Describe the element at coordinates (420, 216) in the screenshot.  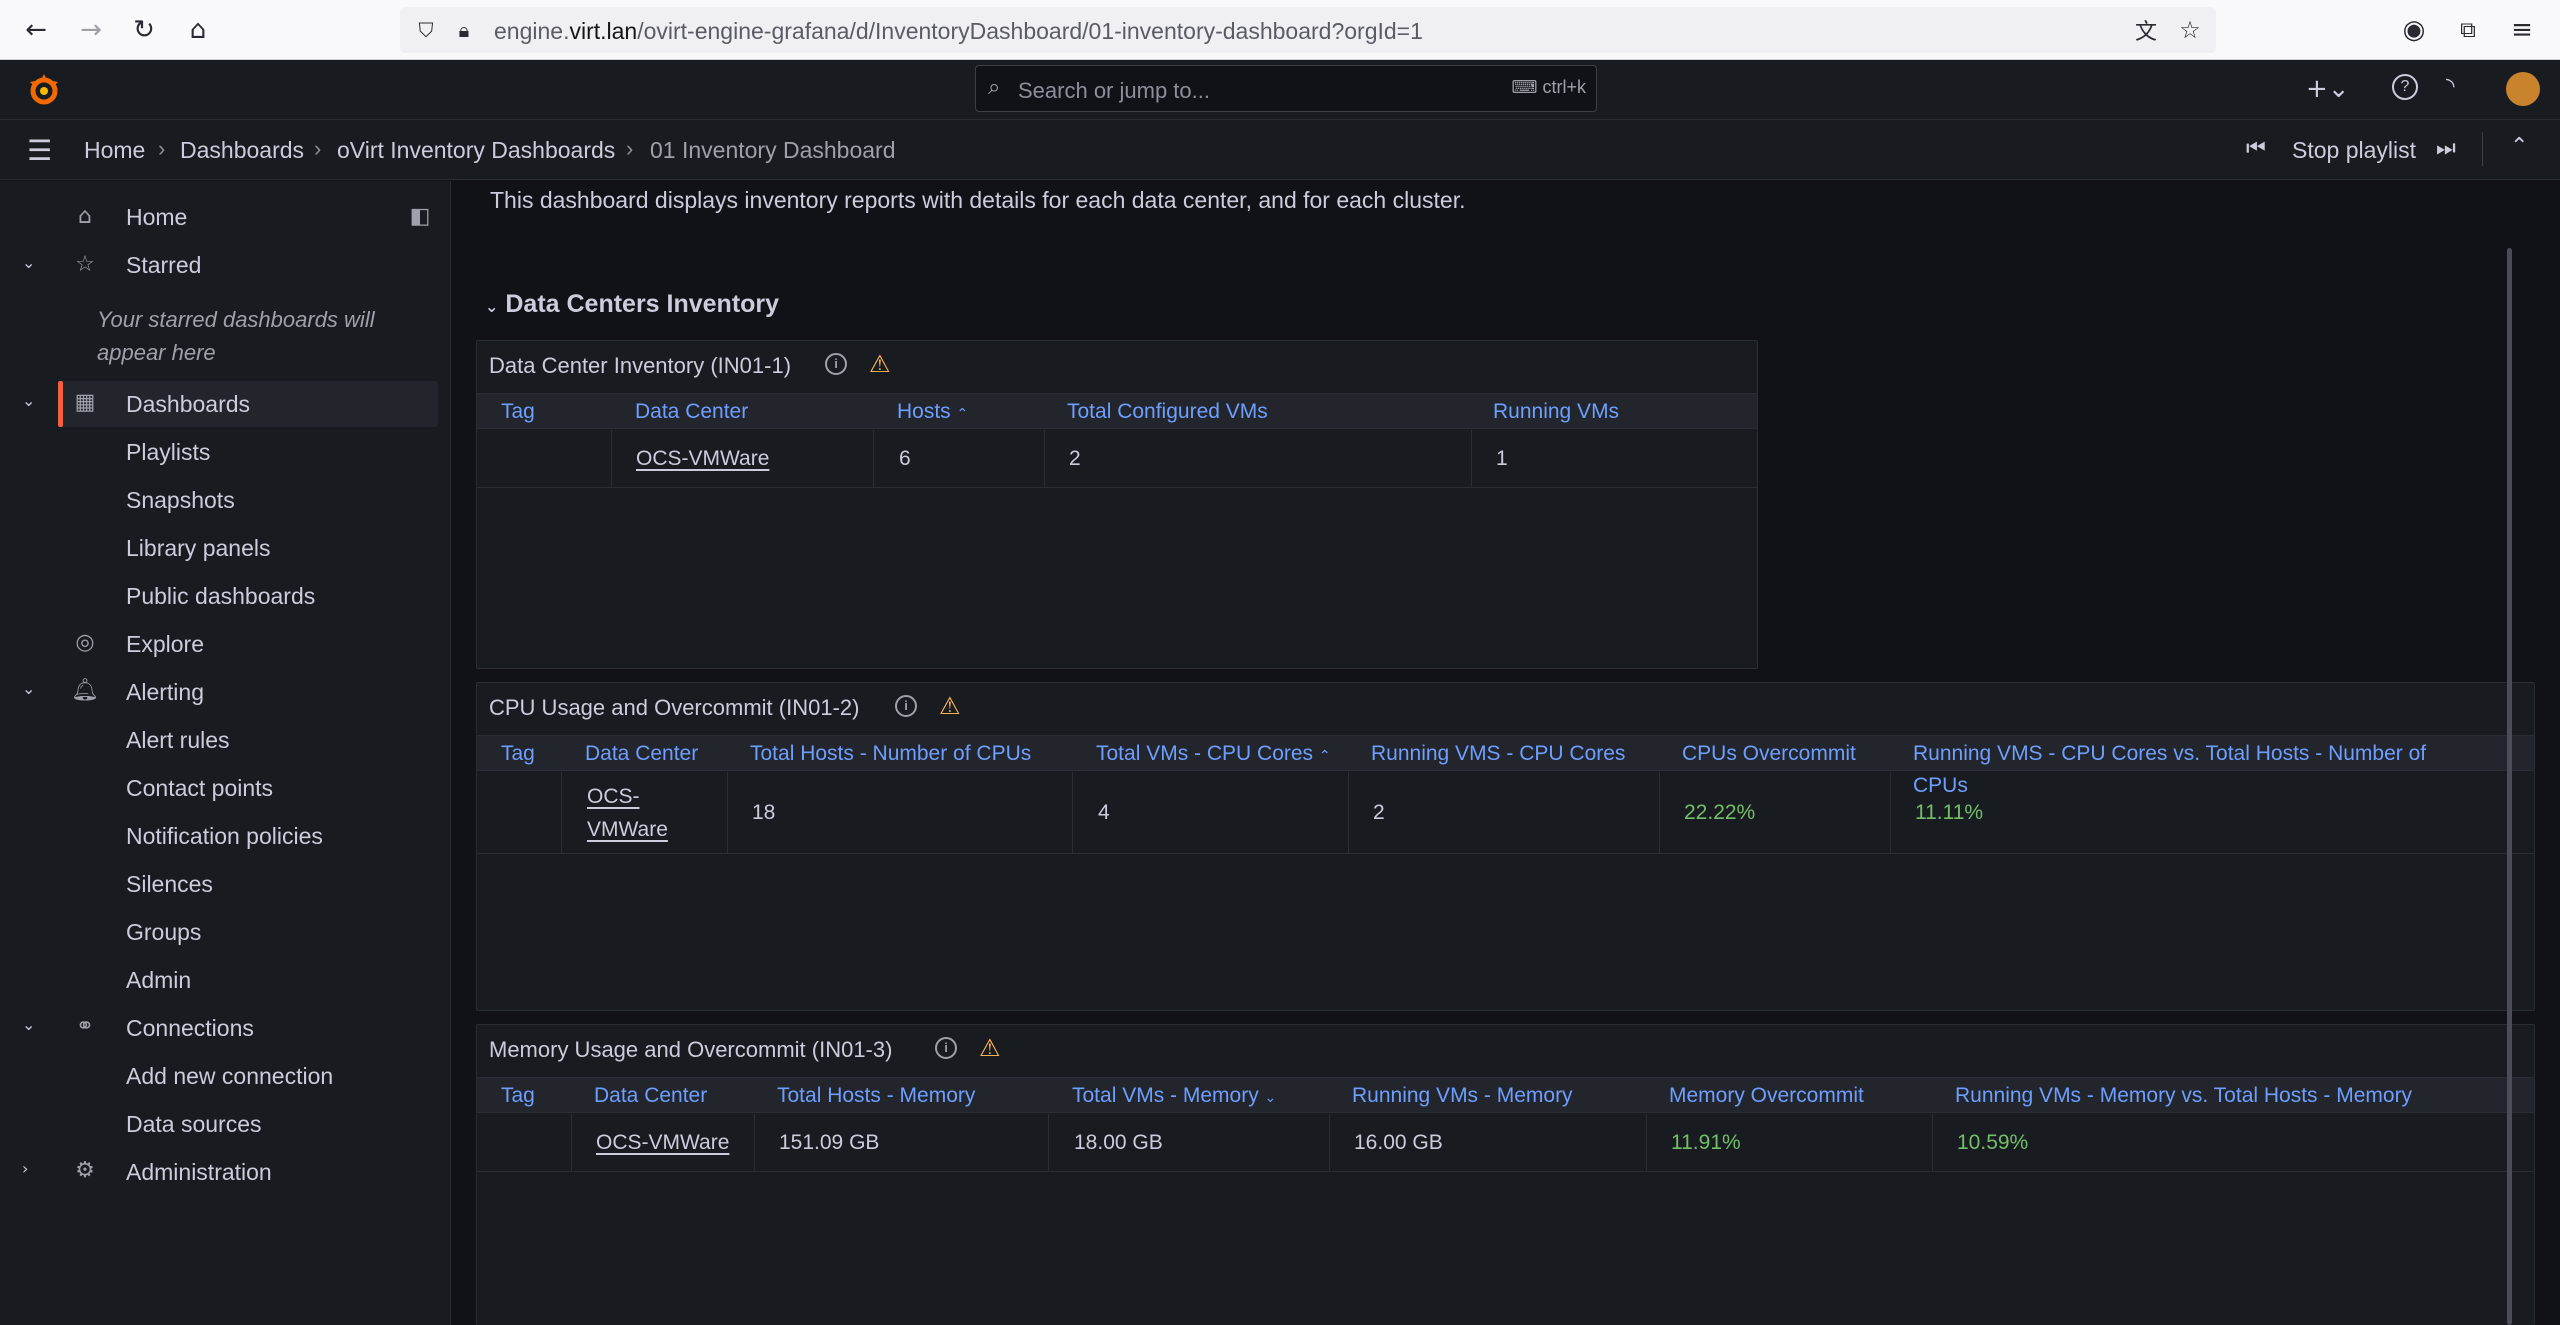
I see `dock-menu-icon: ◧` at that location.